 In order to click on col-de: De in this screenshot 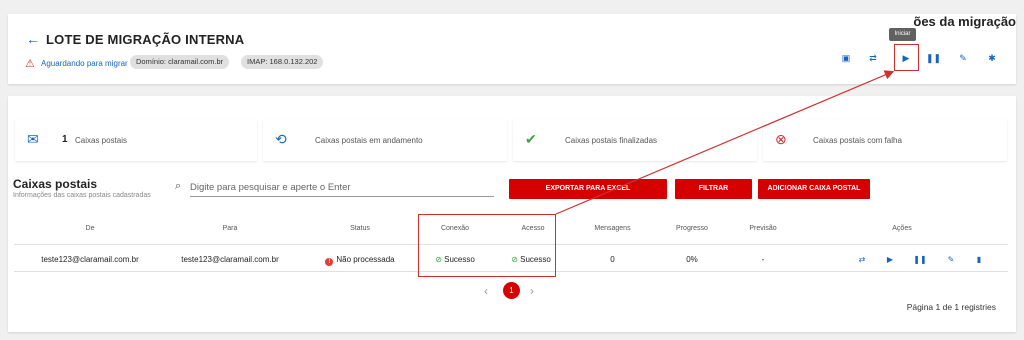, I will do `click(90, 228)`.